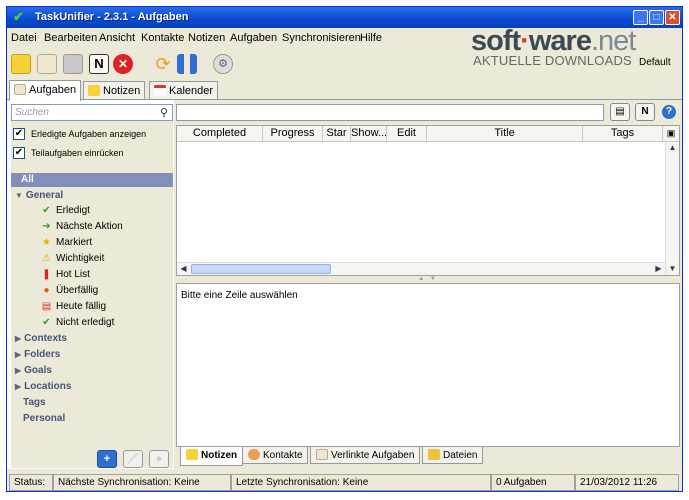 This screenshot has height=500, width=689. Describe the element at coordinates (672, 269) in the screenshot. I see `scroll-down-icon: ▼` at that location.